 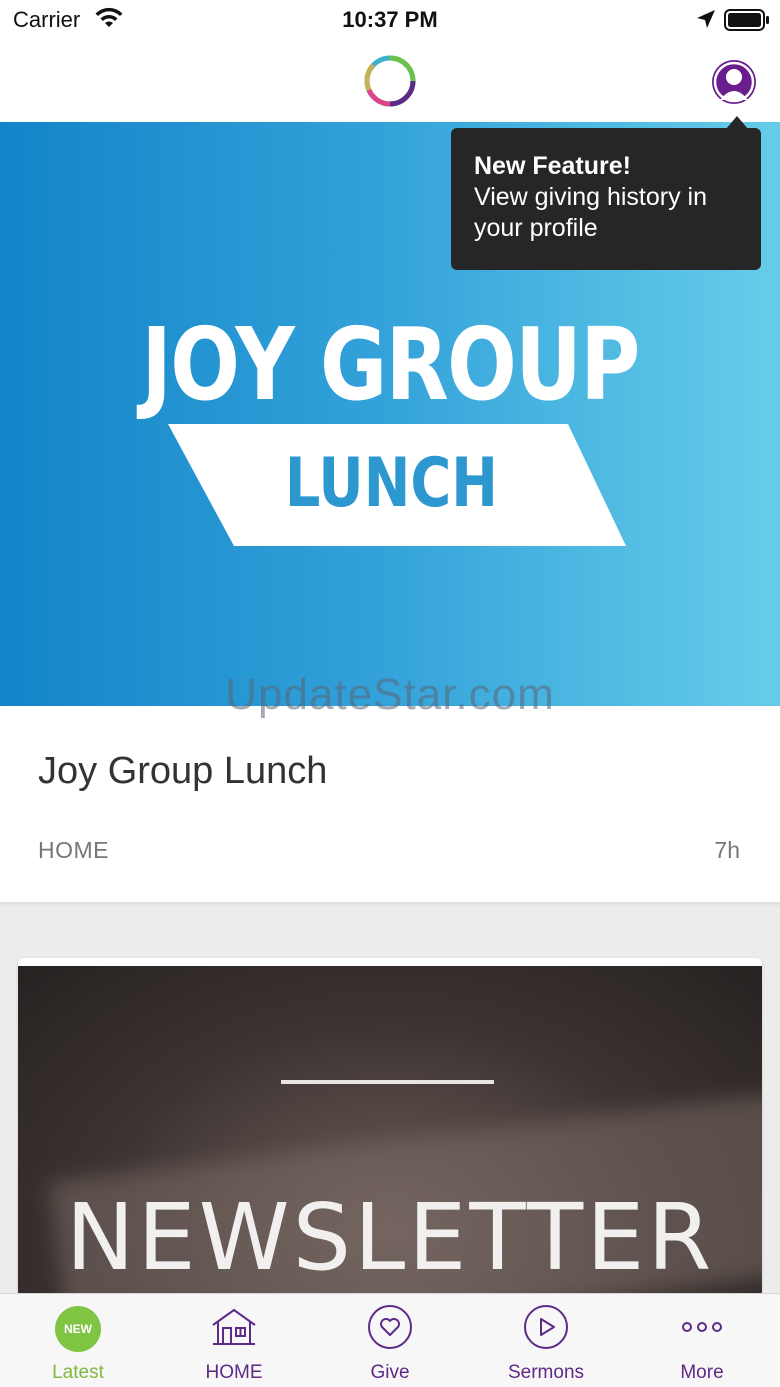 I want to click on profile-button, so click(x=734, y=82).